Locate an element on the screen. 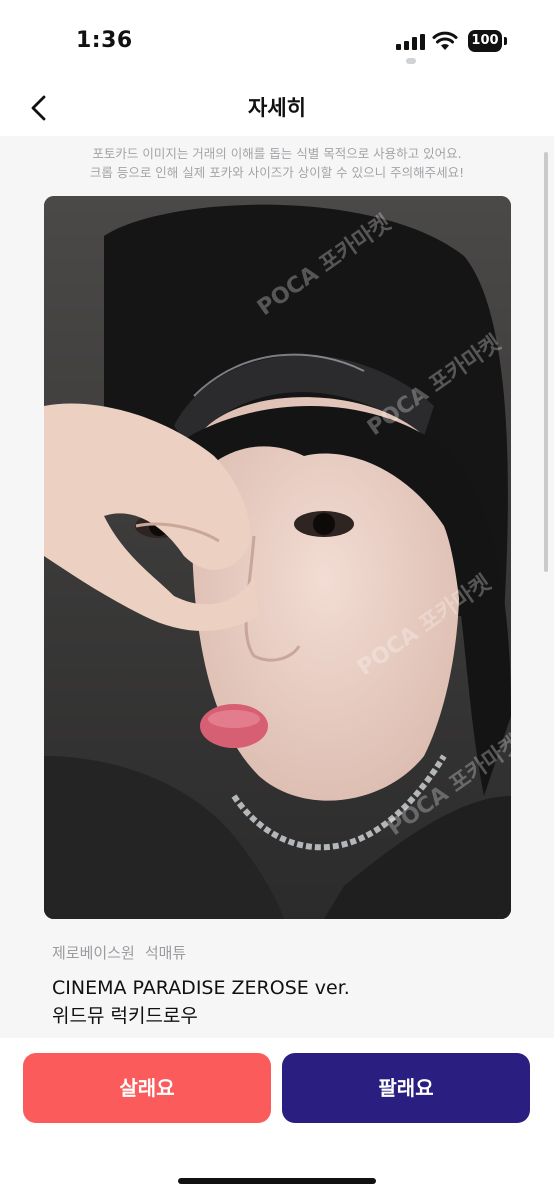 The height and width of the screenshot is (1200, 554). page-title: 자세히 is located at coordinates (277, 108).